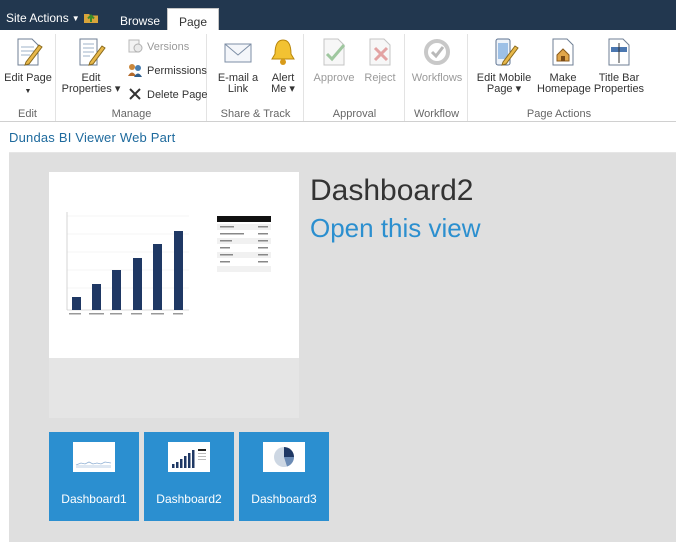 Image resolution: width=676 pixels, height=542 pixels. Describe the element at coordinates (334, 78) in the screenshot. I see `approve-label: Approve` at that location.